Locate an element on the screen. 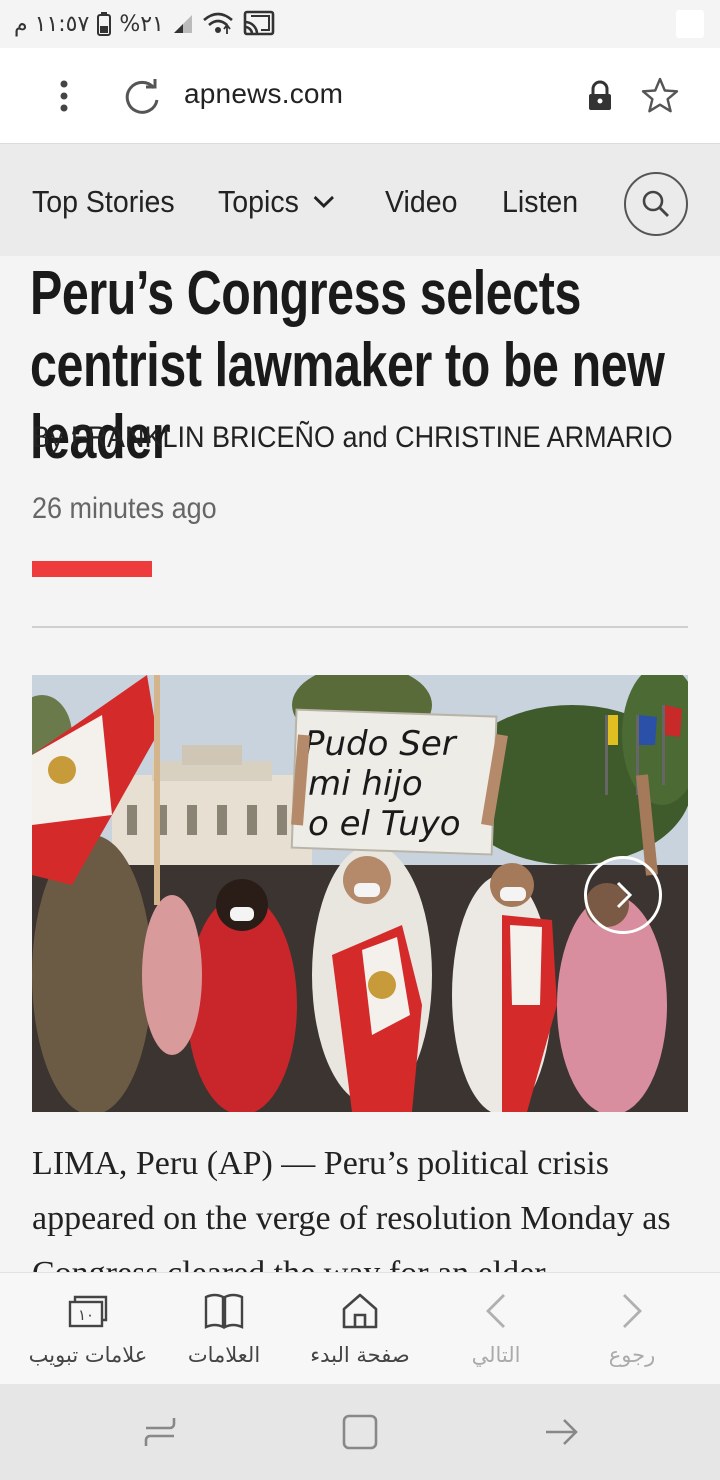 This screenshot has width=720, height=1480. home-button: صفحة البدء is located at coordinates (360, 1328).